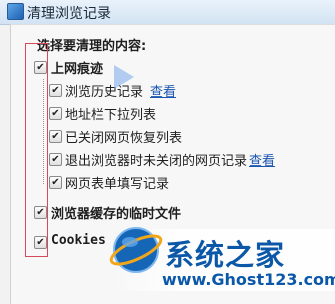 This screenshot has height=304, width=335. What do you see at coordinates (225, 255) in the screenshot?
I see `watermark-brand: 系统之家` at bounding box center [225, 255].